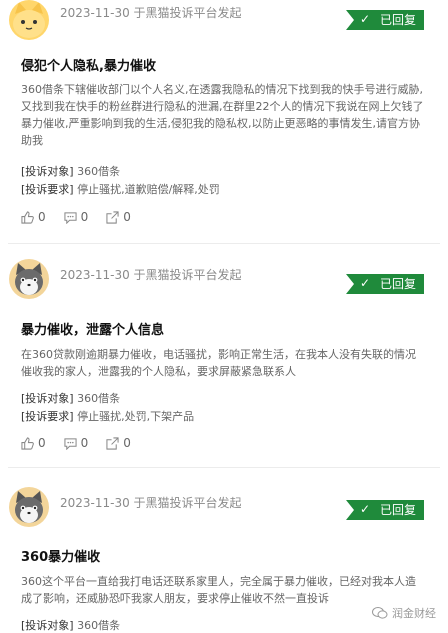 The height and width of the screenshot is (633, 448). Describe the element at coordinates (136, 416) in the screenshot. I see `request-value: 停止骚扰,处罚,下架产品` at that location.